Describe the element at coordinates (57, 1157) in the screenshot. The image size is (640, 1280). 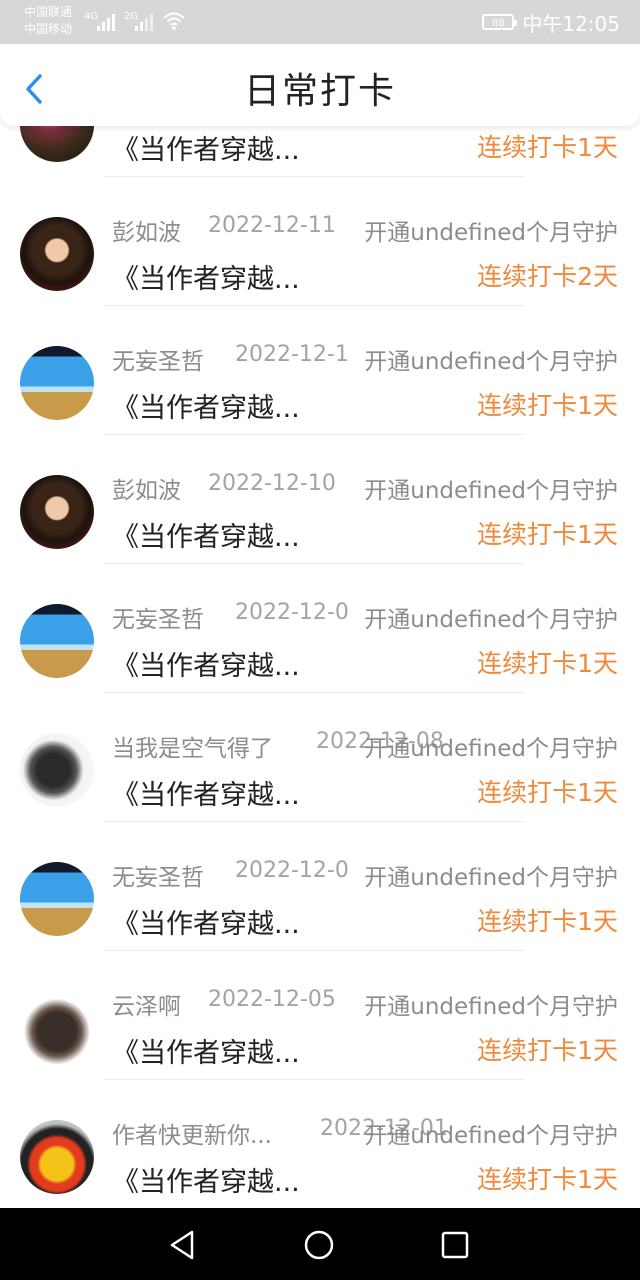
I see `duck-avatar` at that location.